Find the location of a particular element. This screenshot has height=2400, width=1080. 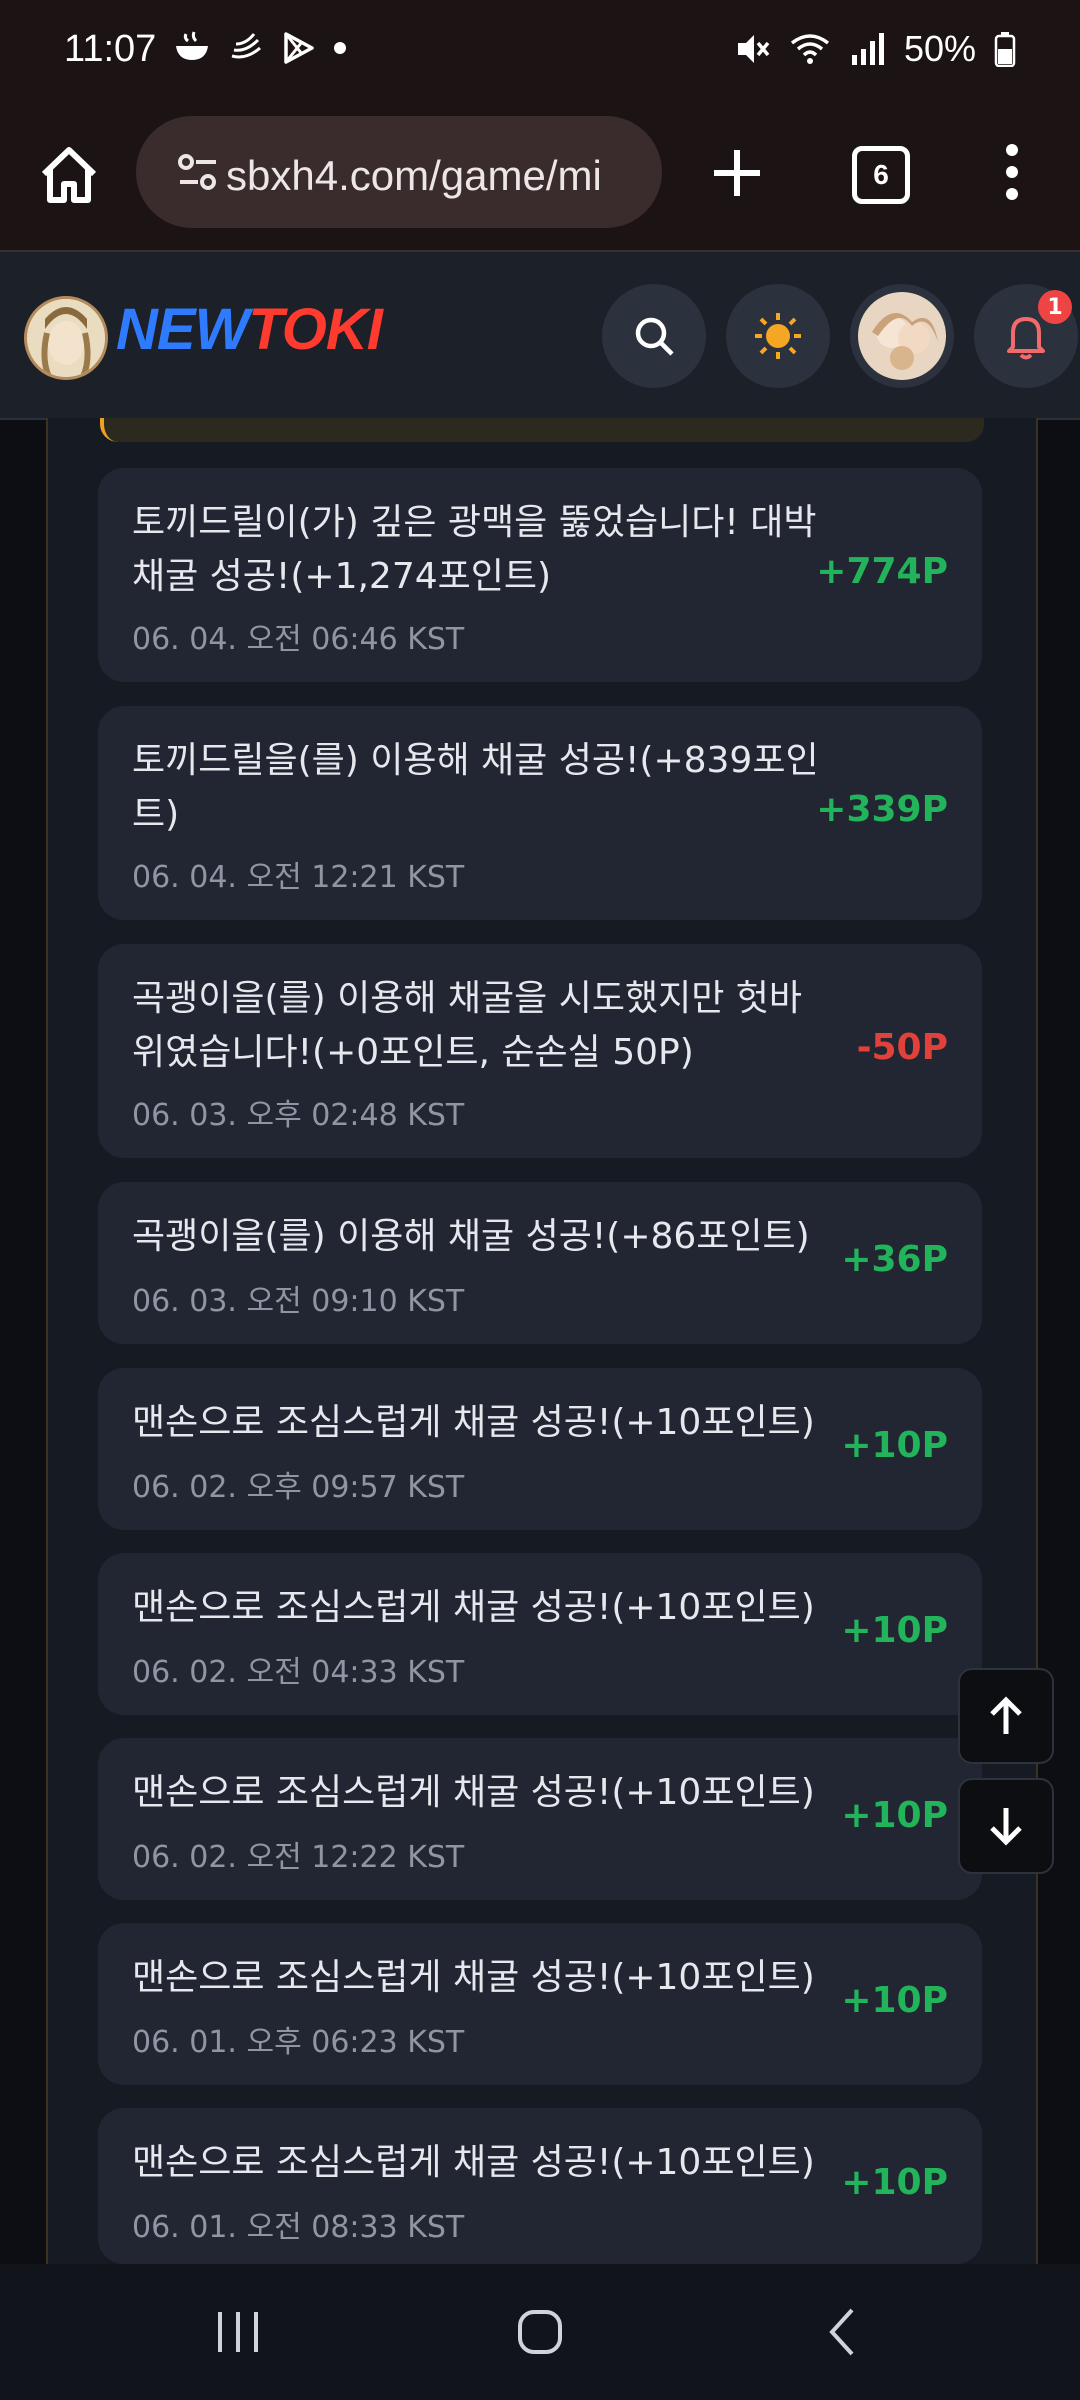

history-timestamp: 06. 02. 오전 04:33 KST is located at coordinates (298, 1672).